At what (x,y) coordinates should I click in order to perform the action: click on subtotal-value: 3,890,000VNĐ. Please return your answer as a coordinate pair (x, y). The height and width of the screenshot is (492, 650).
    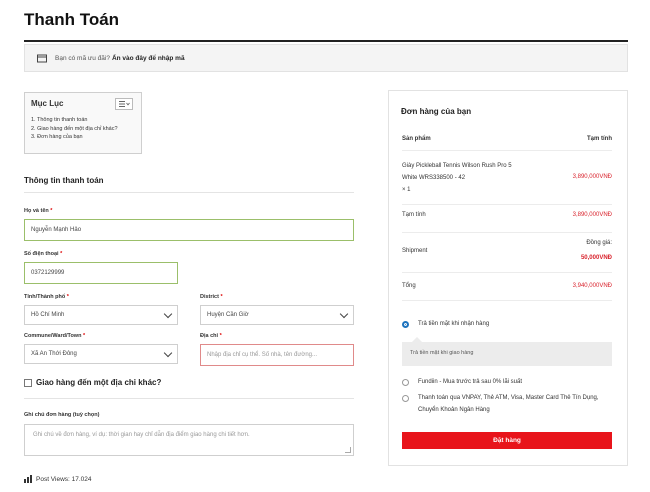
    Looking at the image, I should click on (592, 215).